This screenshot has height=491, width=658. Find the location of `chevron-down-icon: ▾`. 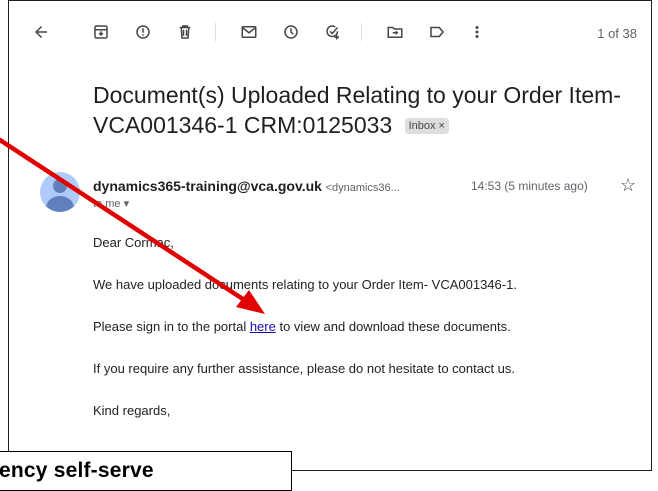

chevron-down-icon: ▾ is located at coordinates (126, 204).